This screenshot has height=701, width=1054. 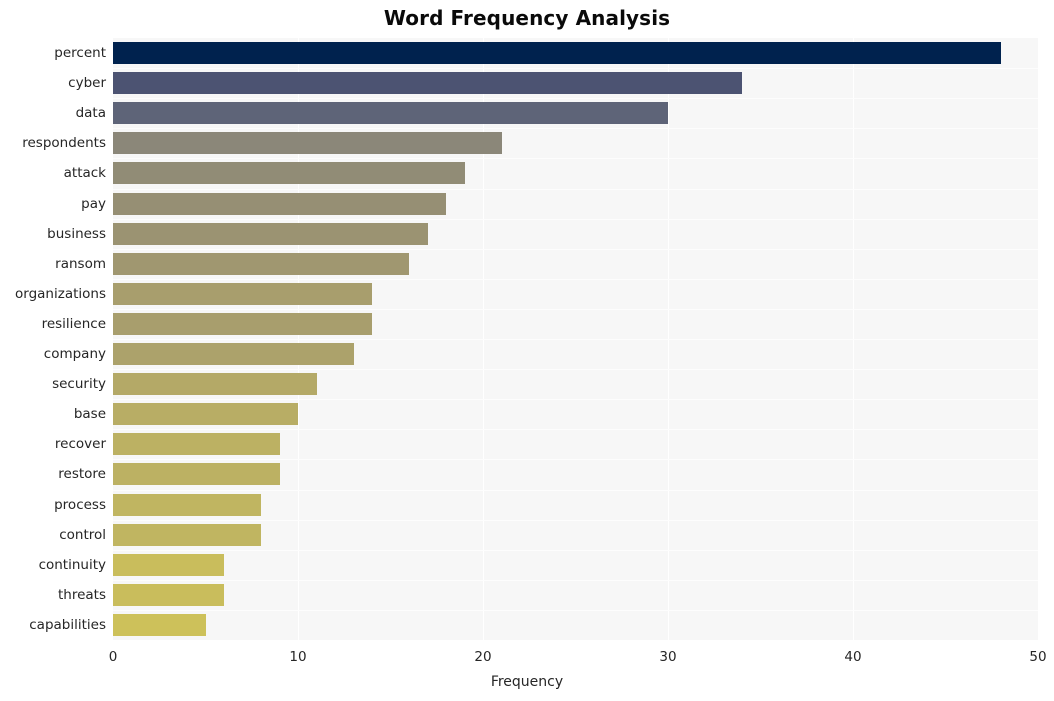 I want to click on y-axis-tick-label: percent, so click(x=80, y=53).